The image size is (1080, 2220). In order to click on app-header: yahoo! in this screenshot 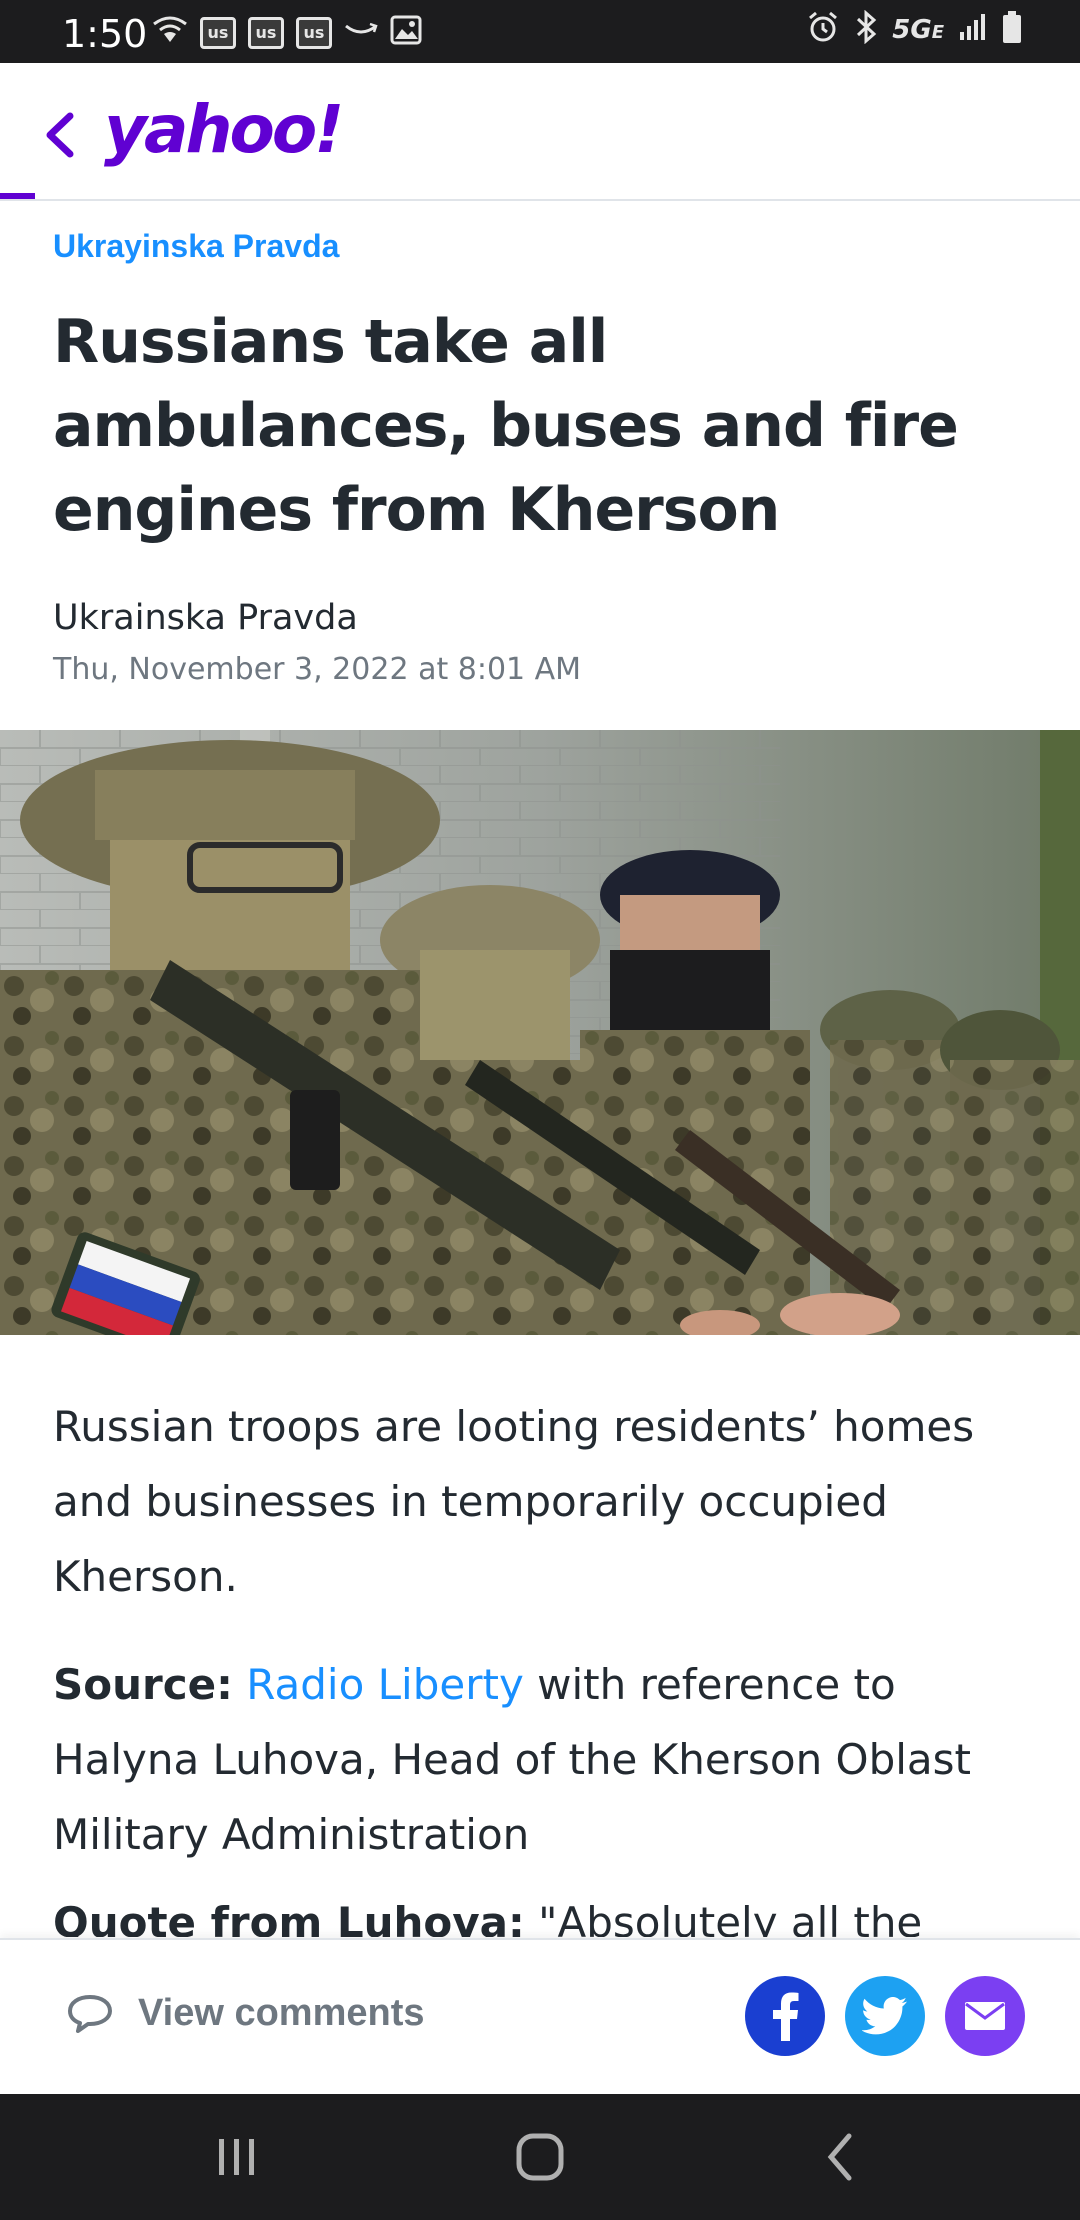, I will do `click(540, 132)`.